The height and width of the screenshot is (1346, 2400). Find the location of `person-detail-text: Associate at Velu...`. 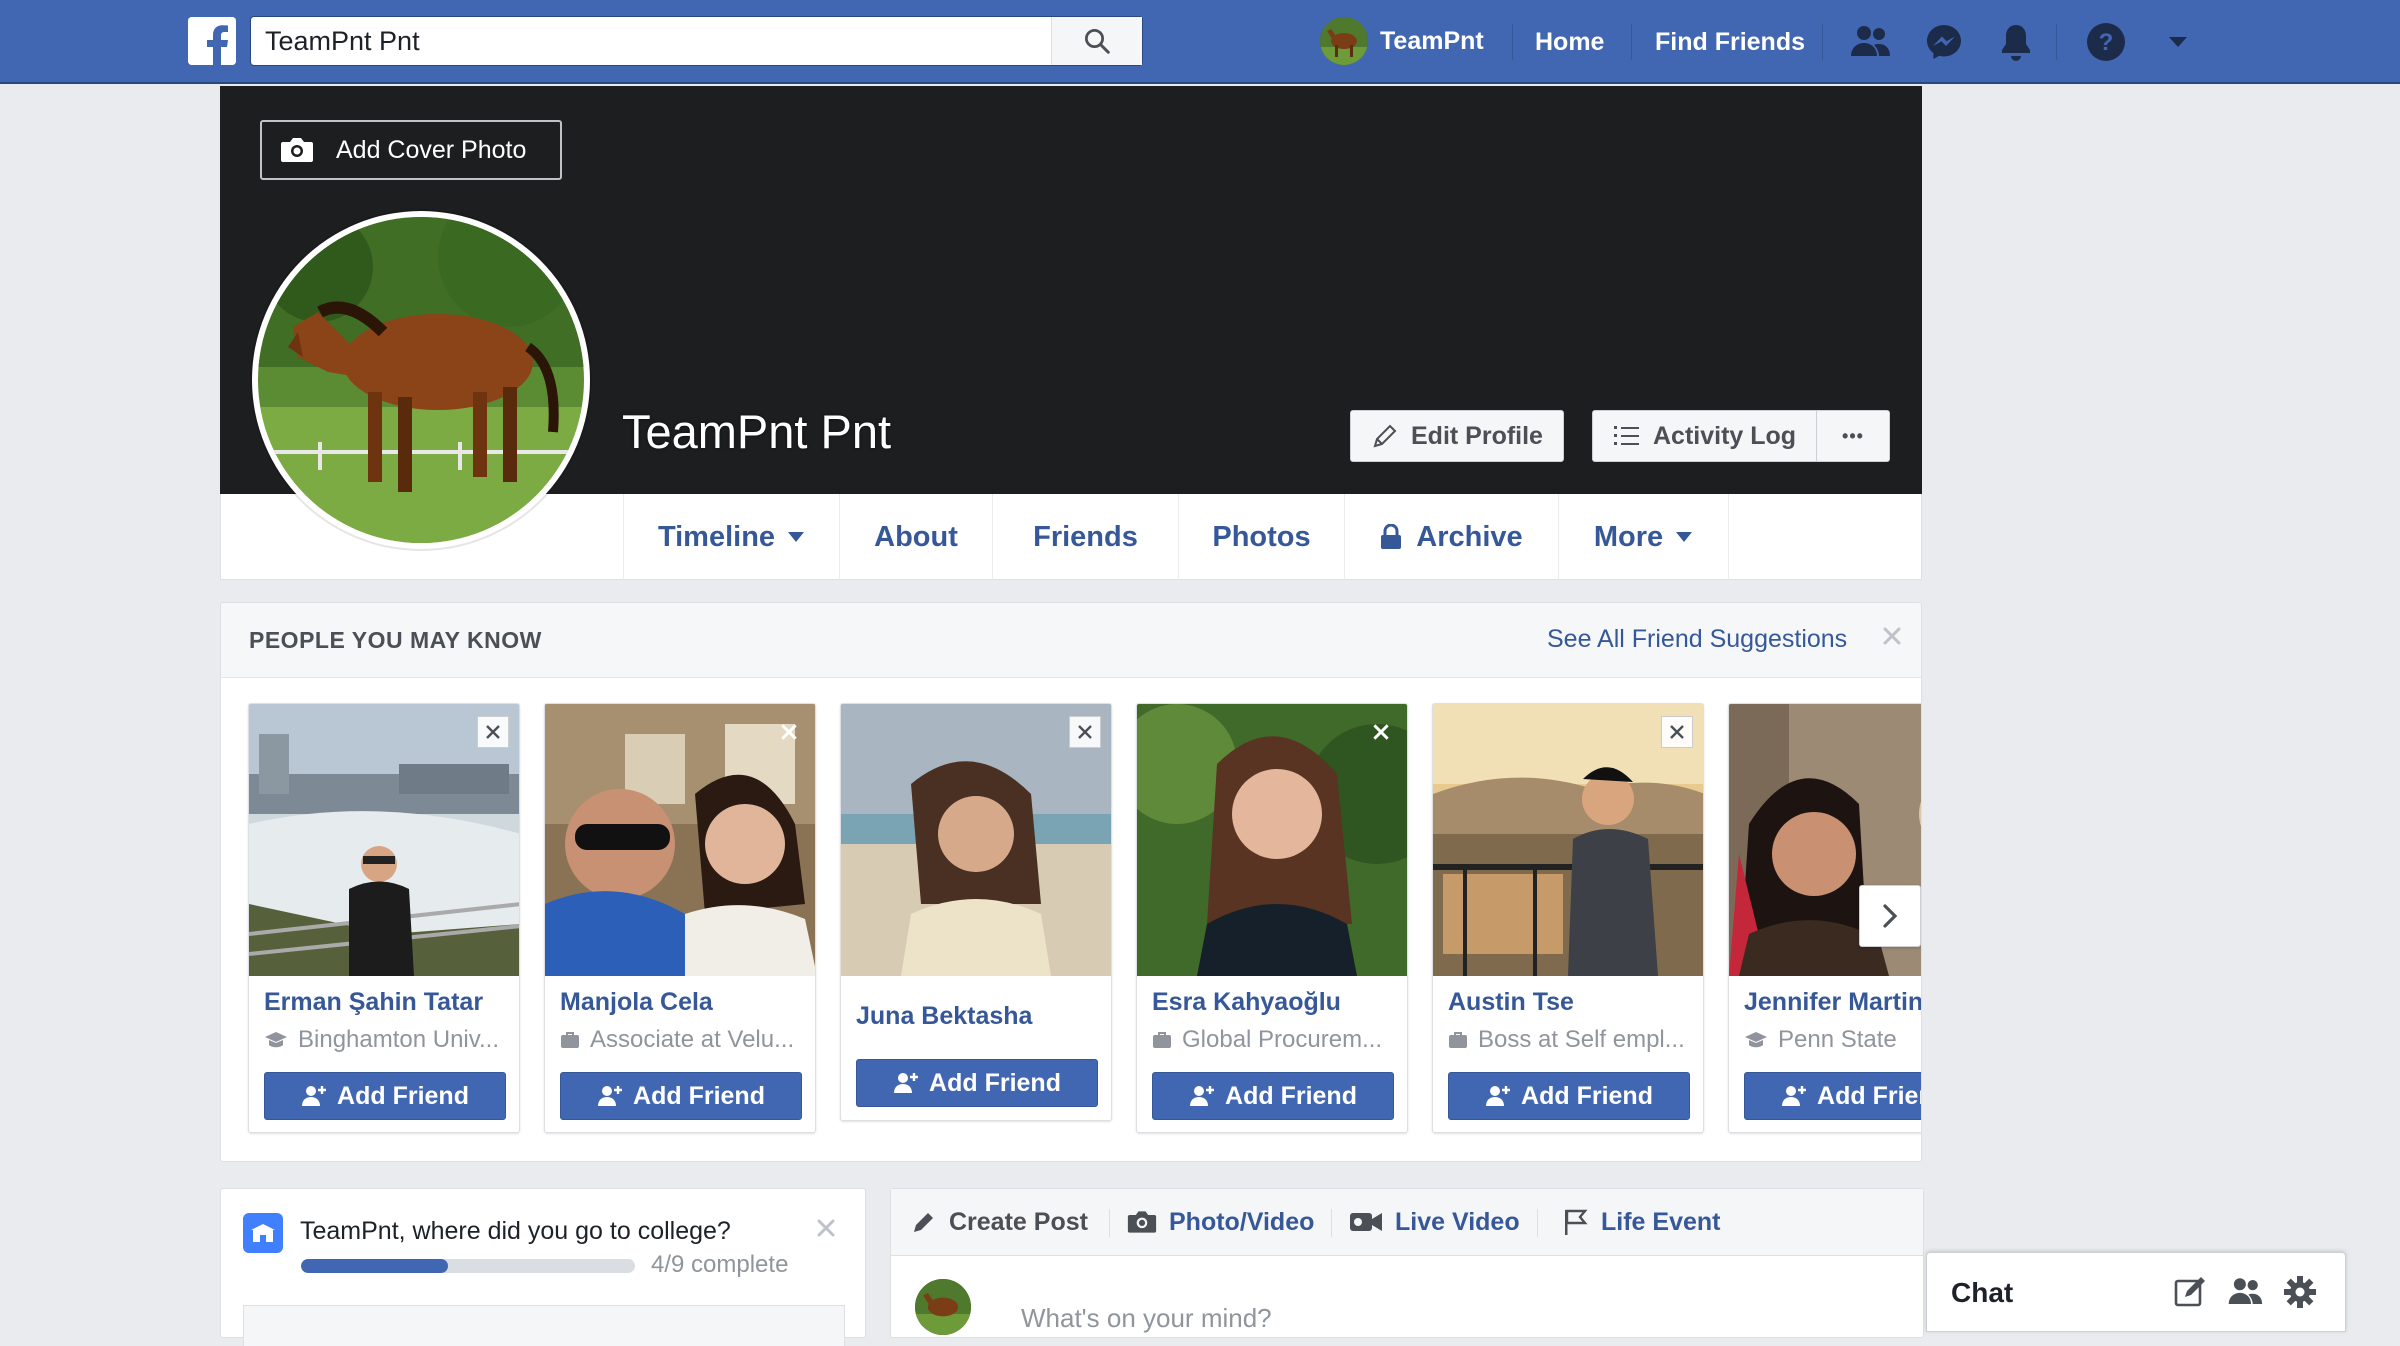

person-detail-text: Associate at Velu... is located at coordinates (692, 1039).